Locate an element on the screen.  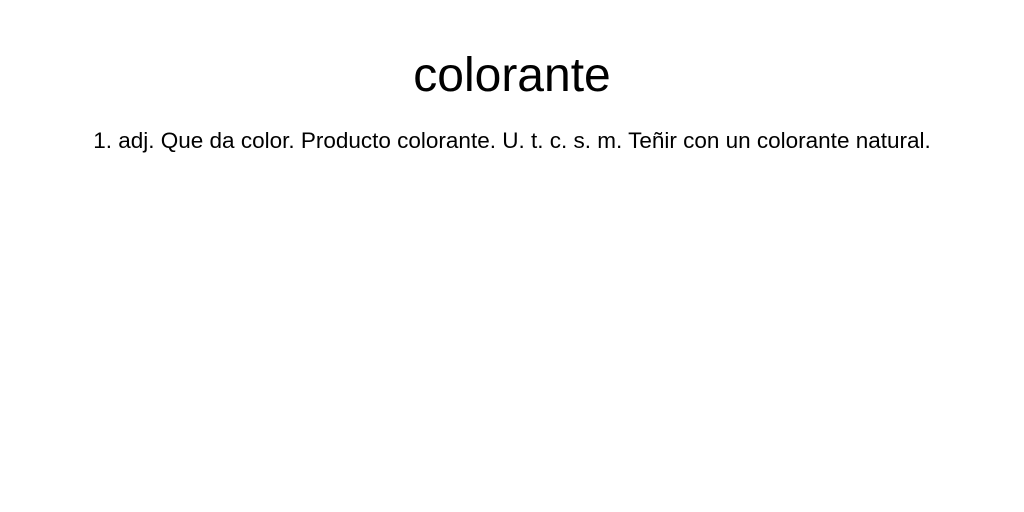
entry-word: colorante is located at coordinates (512, 75).